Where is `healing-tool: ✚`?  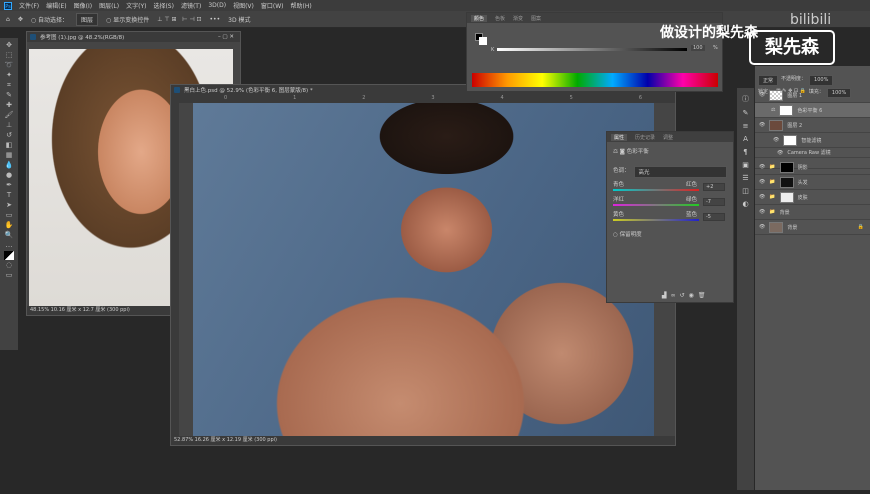
healing-tool: ✚ is located at coordinates (9, 105).